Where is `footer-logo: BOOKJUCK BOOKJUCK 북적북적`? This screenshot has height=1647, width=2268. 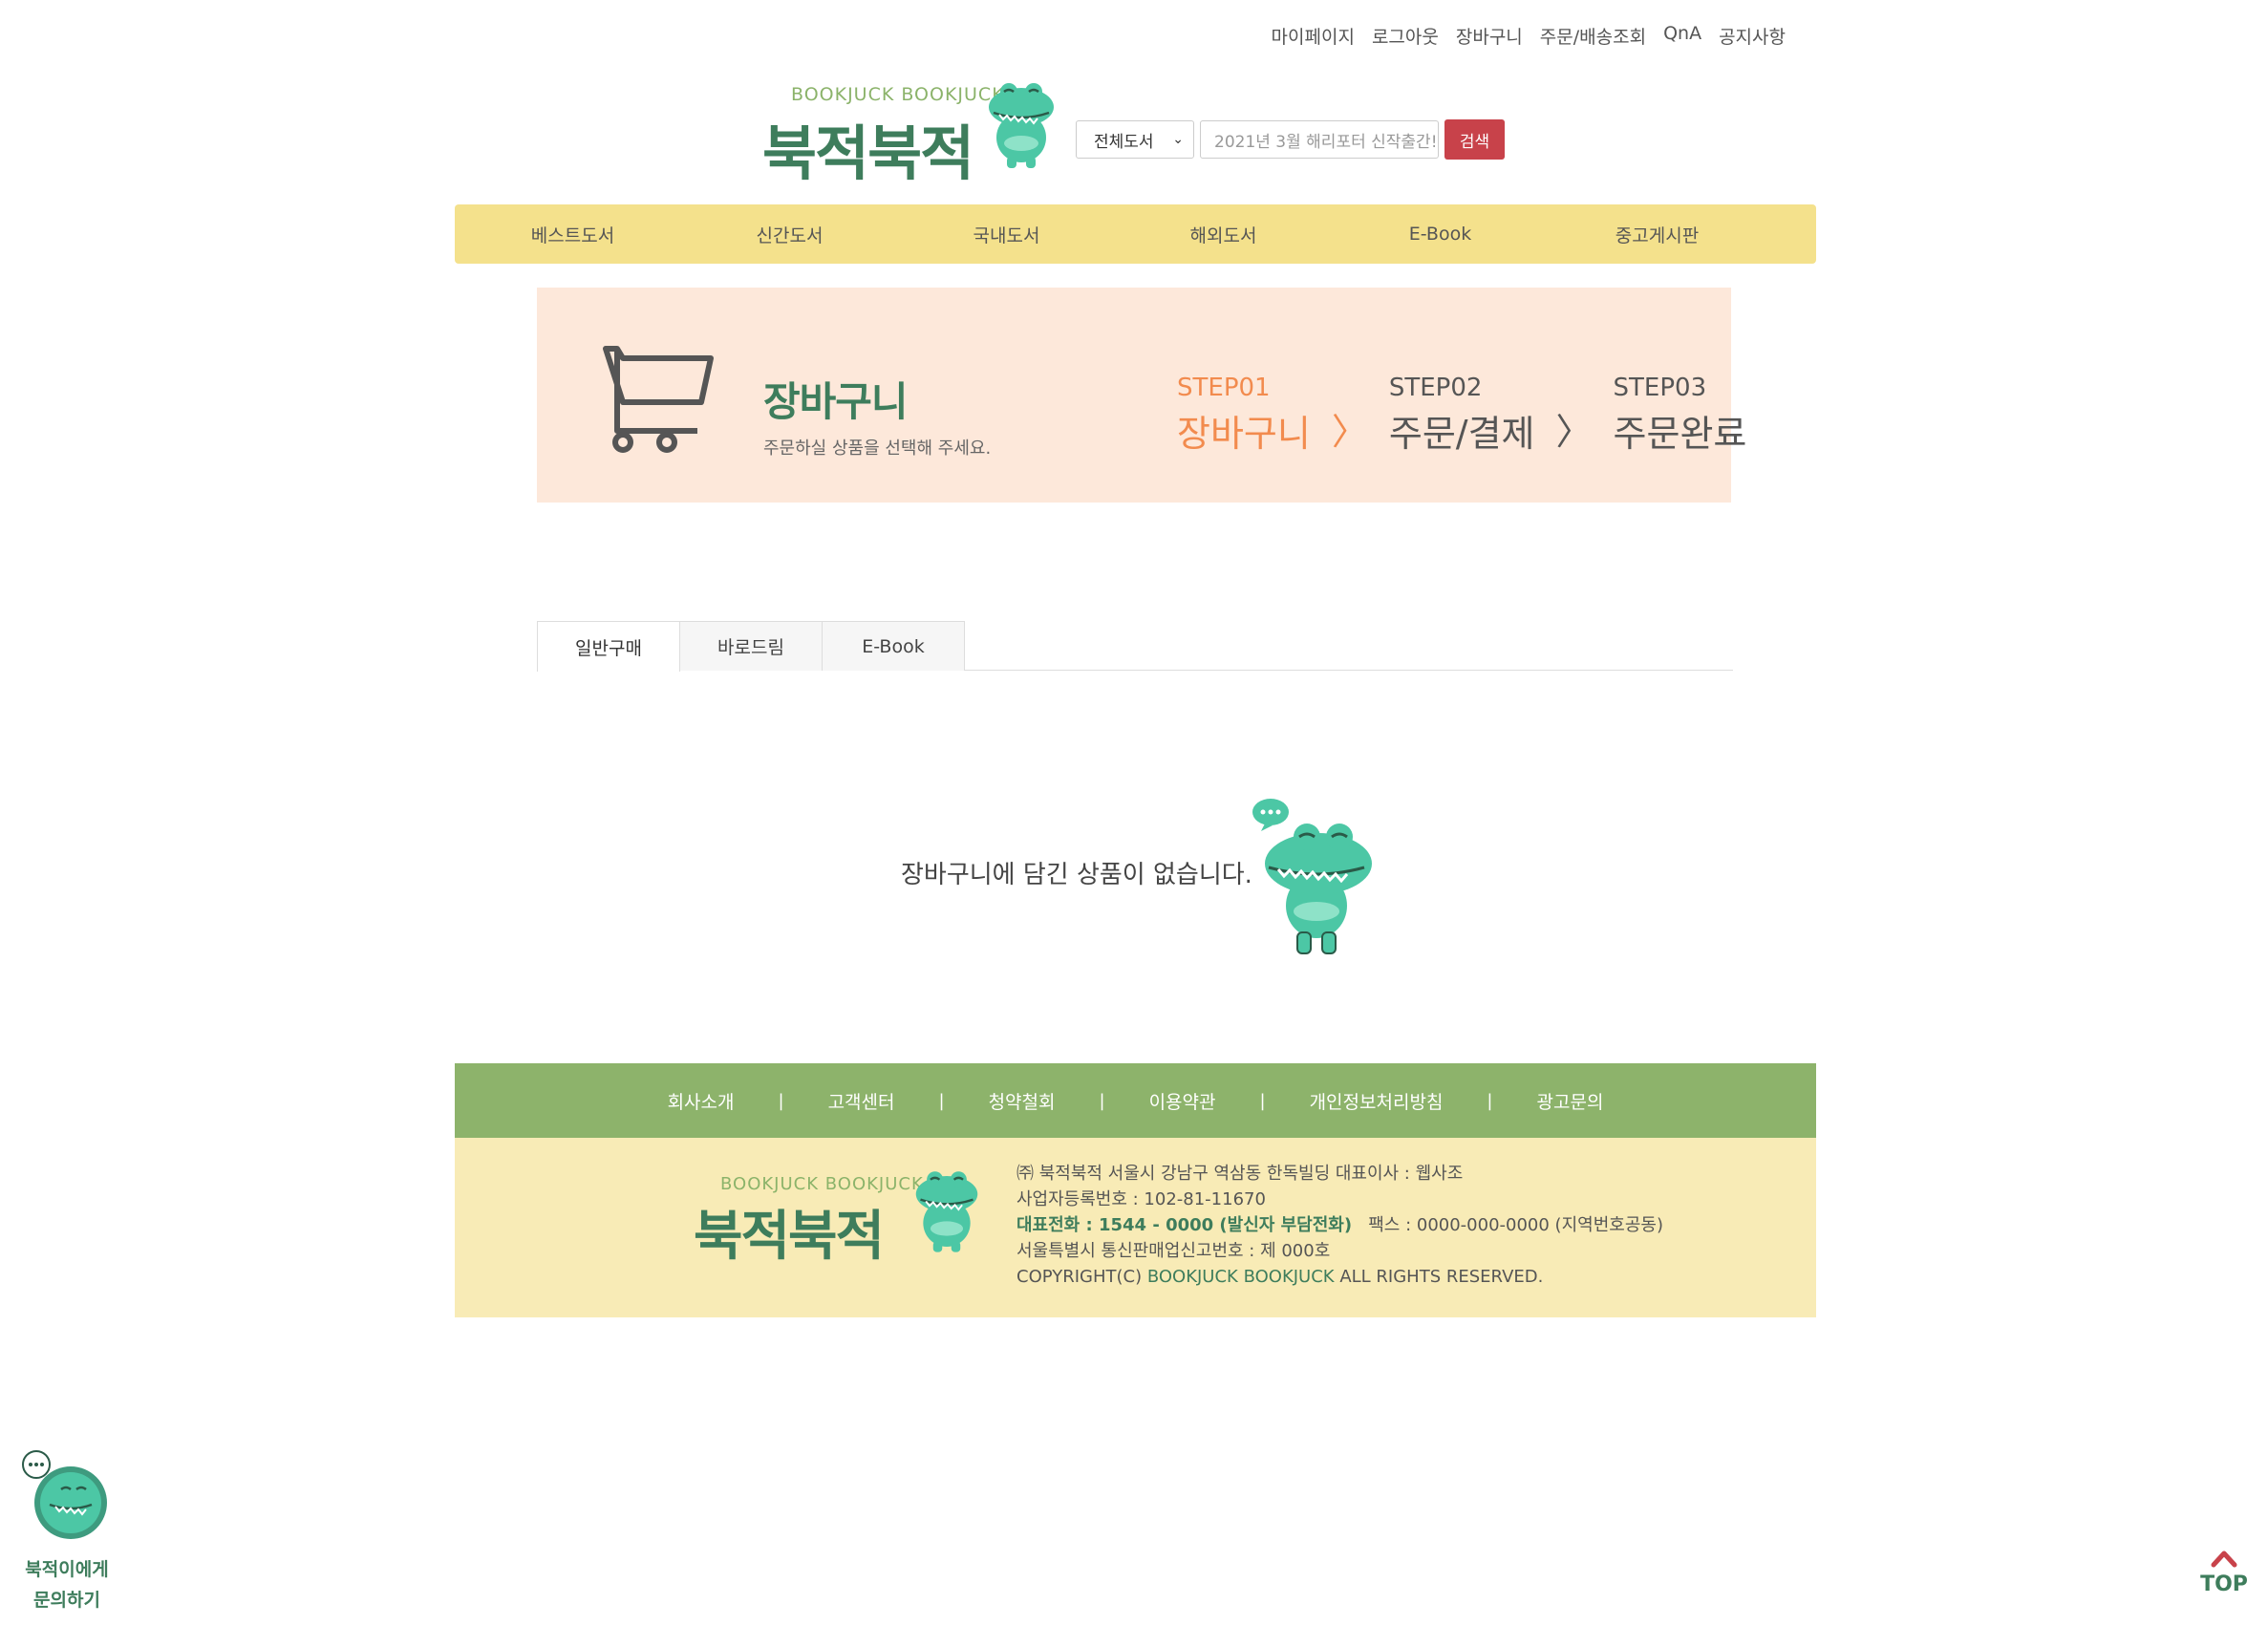
footer-logo: BOOKJUCK BOOKJUCK 북적북적 is located at coordinates (846, 1220).